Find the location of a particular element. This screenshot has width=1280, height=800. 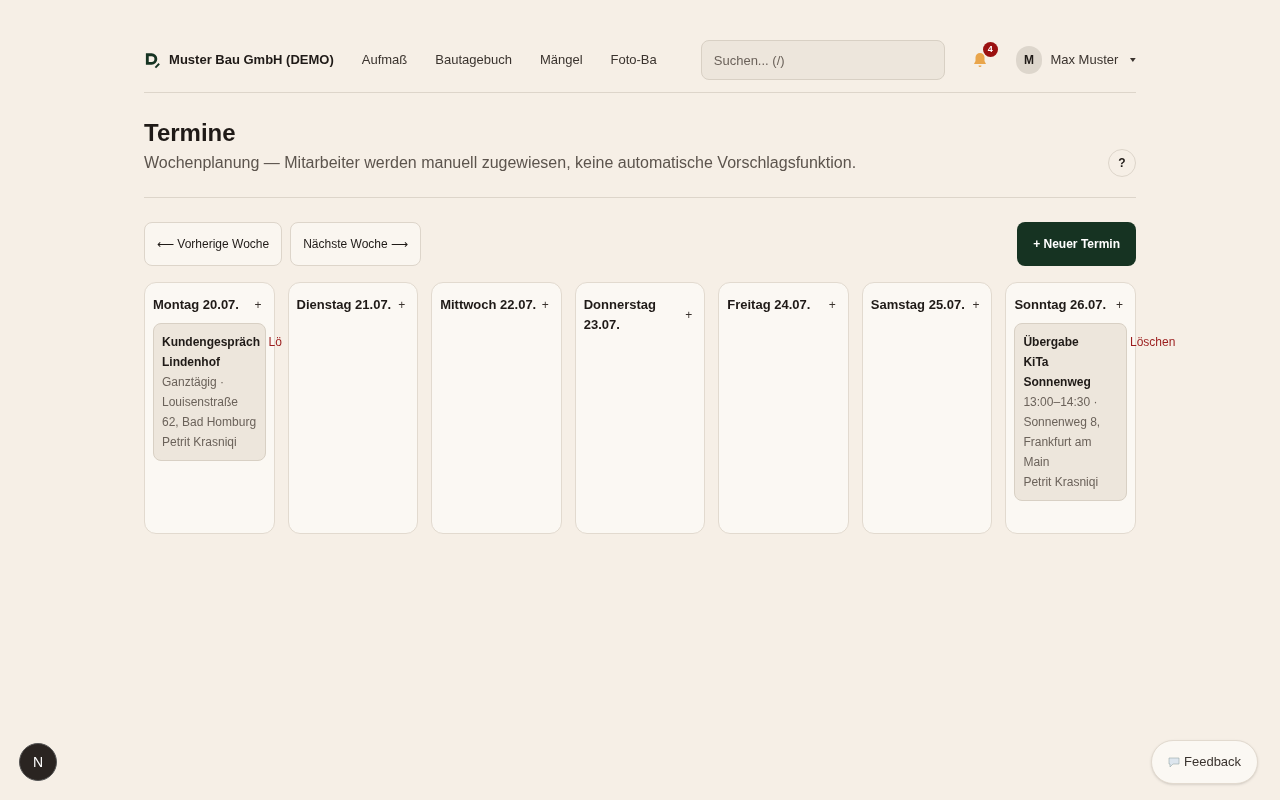

notification-badge: 4 is located at coordinates (990, 49).